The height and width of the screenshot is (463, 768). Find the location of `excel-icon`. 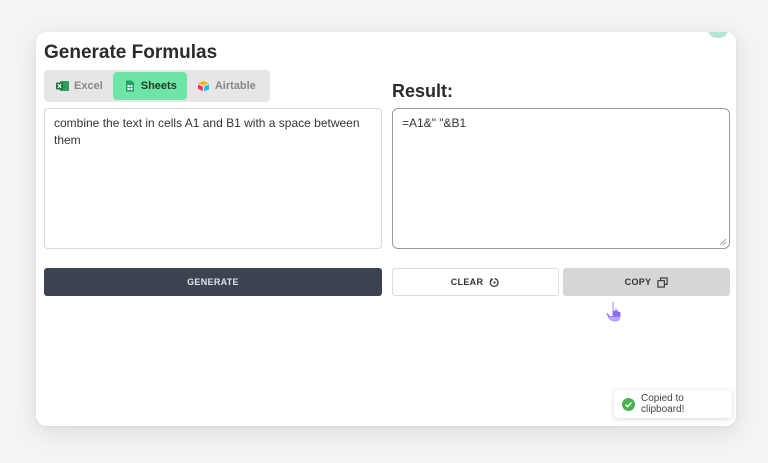

excel-icon is located at coordinates (62, 86).